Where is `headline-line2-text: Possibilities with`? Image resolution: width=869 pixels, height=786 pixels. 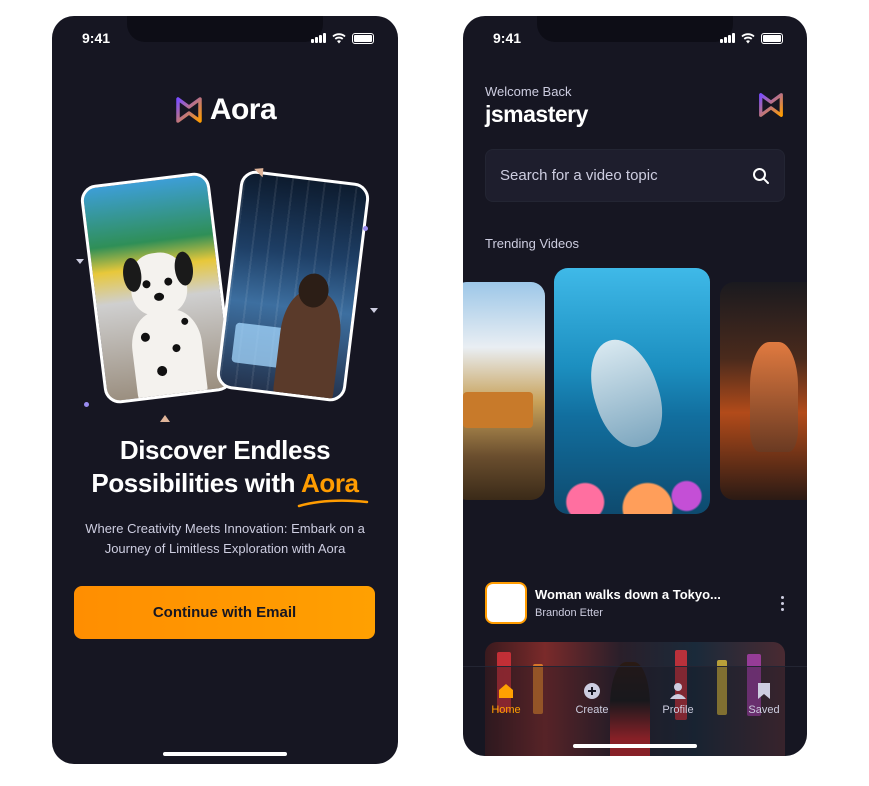 headline-line2-text: Possibilities with is located at coordinates (196, 483).